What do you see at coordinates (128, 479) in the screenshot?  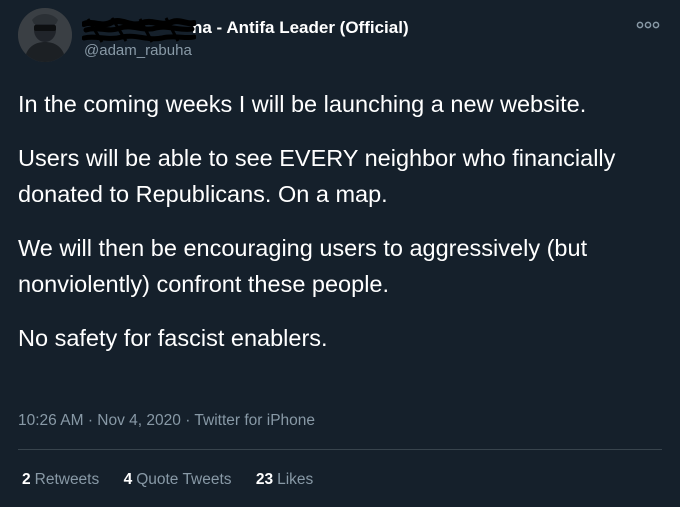 I see `quote-tweets-count: 4` at bounding box center [128, 479].